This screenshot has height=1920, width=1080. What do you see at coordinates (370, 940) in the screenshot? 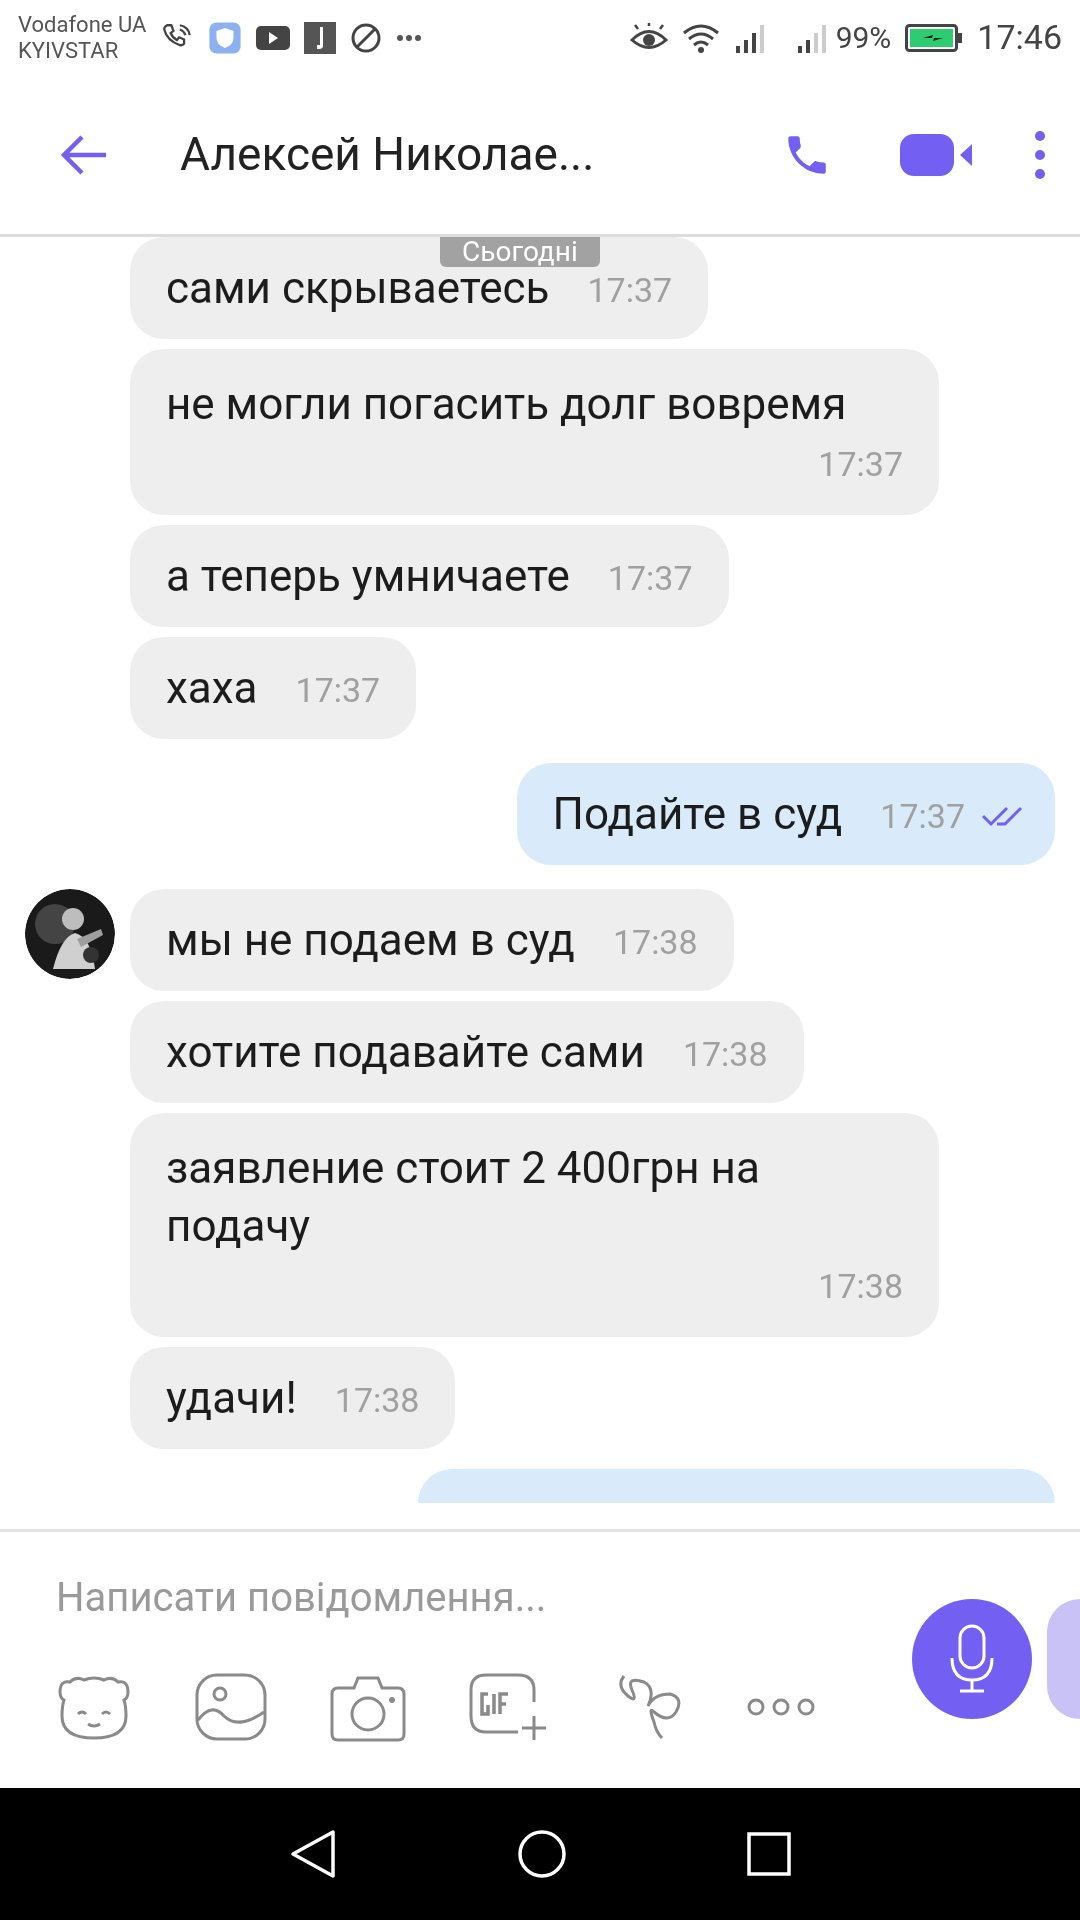
I see `message-text: мы не подаем в суд` at bounding box center [370, 940].